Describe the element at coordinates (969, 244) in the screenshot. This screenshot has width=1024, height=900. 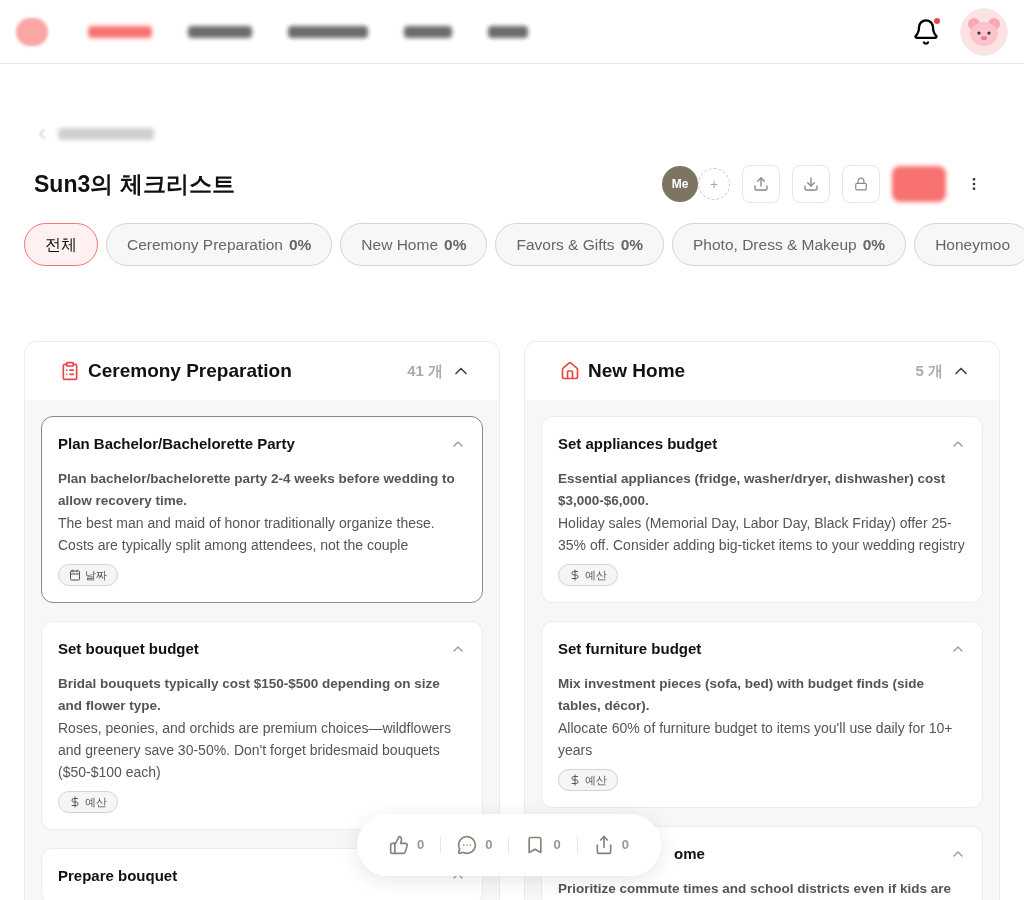
I see `category-tab: Honeymoo` at that location.